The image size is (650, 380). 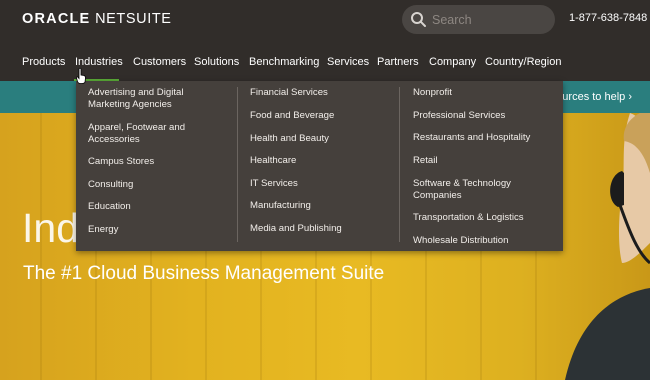 I want to click on menu-item-health-beauty: Health and Beauty, so click(x=320, y=139).